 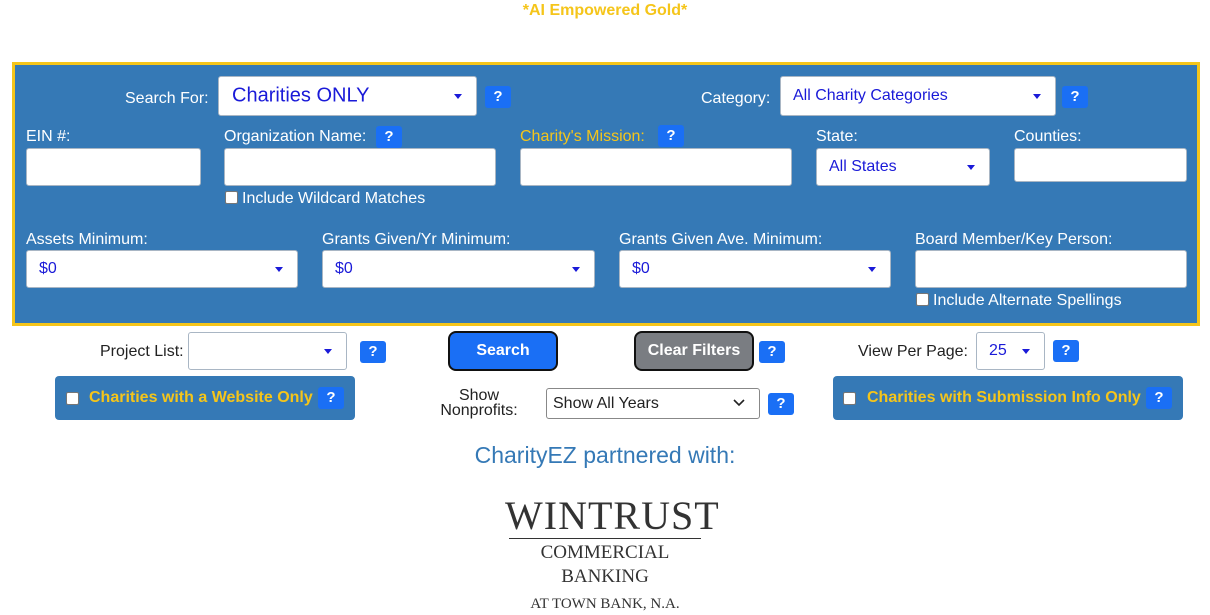 What do you see at coordinates (162, 269) in the screenshot?
I see `assets-minimum-select: $0` at bounding box center [162, 269].